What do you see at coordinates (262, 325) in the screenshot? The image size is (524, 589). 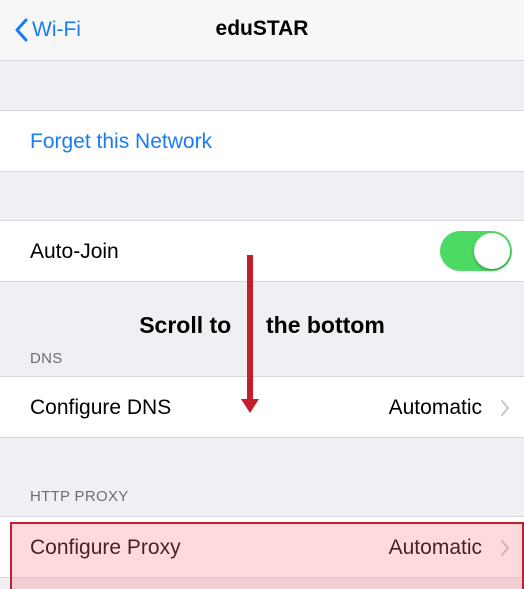 I see `scroll-annotation: Scroll to the bottom` at bounding box center [262, 325].